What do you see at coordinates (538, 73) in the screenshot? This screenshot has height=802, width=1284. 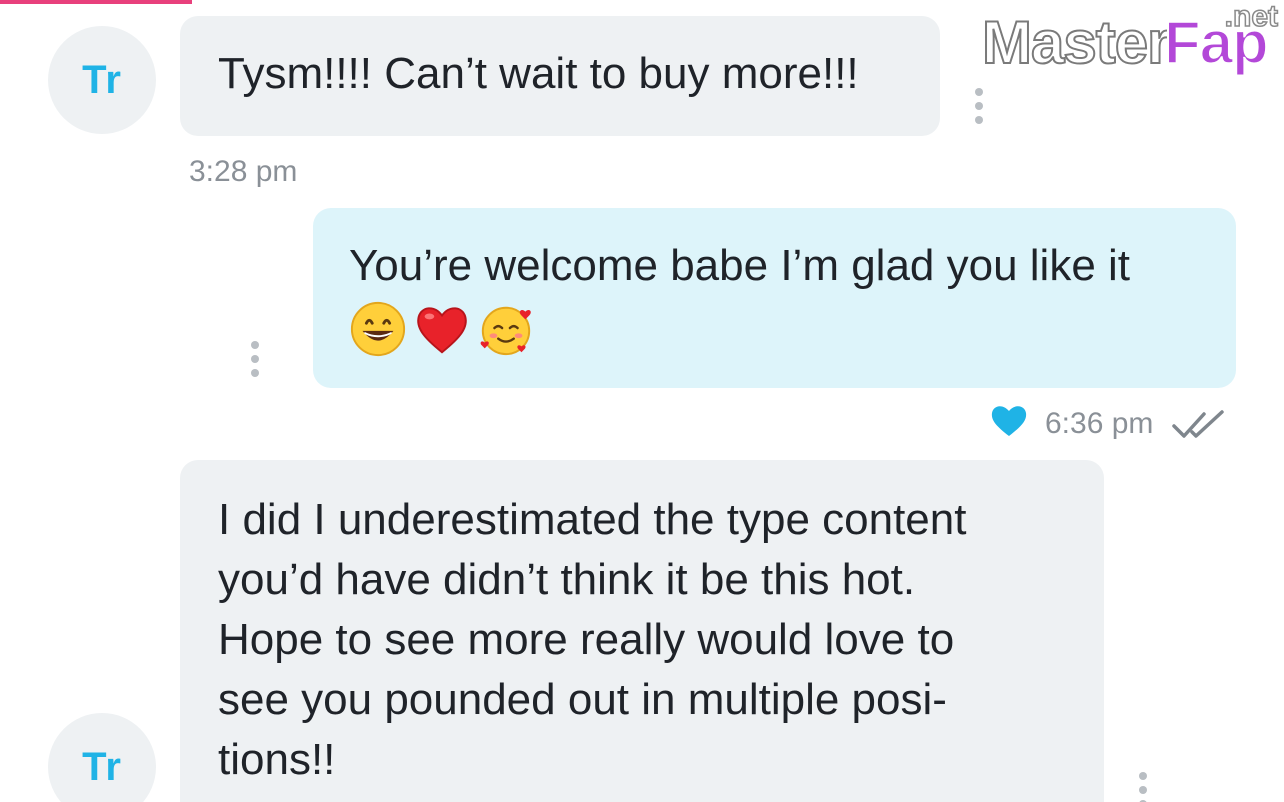 I see `message-text: Tysm!!!! Can’t wait to buy more!!!` at bounding box center [538, 73].